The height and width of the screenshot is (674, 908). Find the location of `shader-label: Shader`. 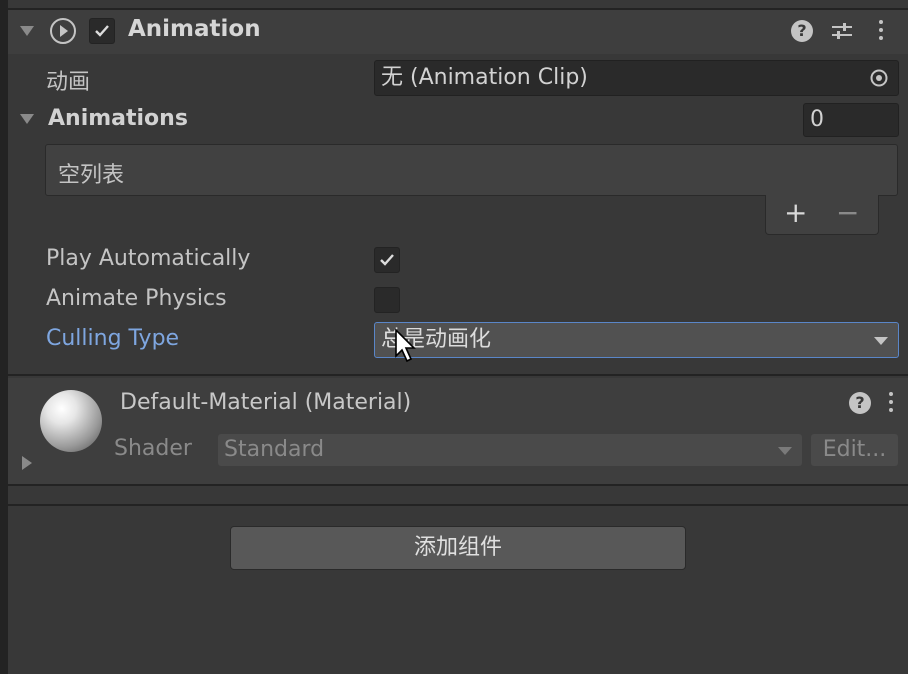

shader-label: Shader is located at coordinates (153, 448).